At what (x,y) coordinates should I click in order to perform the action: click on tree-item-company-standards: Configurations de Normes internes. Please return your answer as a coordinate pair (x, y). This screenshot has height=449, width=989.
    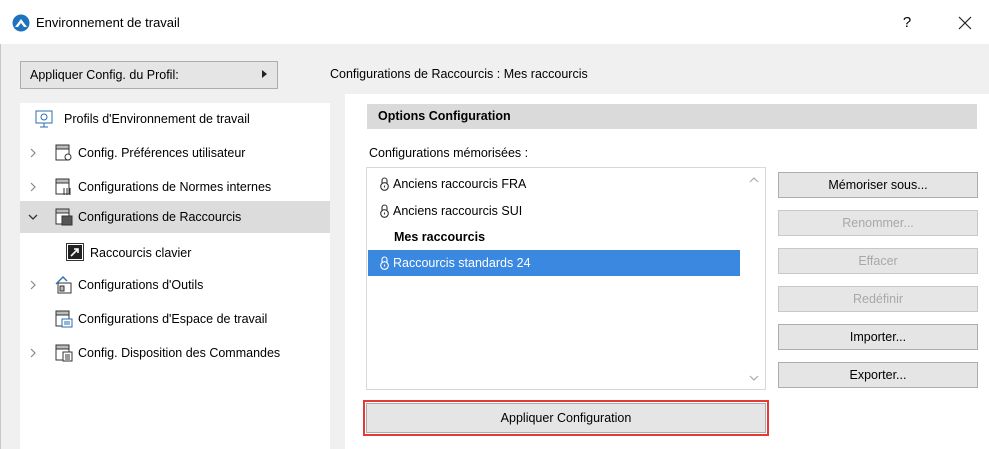
    Looking at the image, I should click on (175, 187).